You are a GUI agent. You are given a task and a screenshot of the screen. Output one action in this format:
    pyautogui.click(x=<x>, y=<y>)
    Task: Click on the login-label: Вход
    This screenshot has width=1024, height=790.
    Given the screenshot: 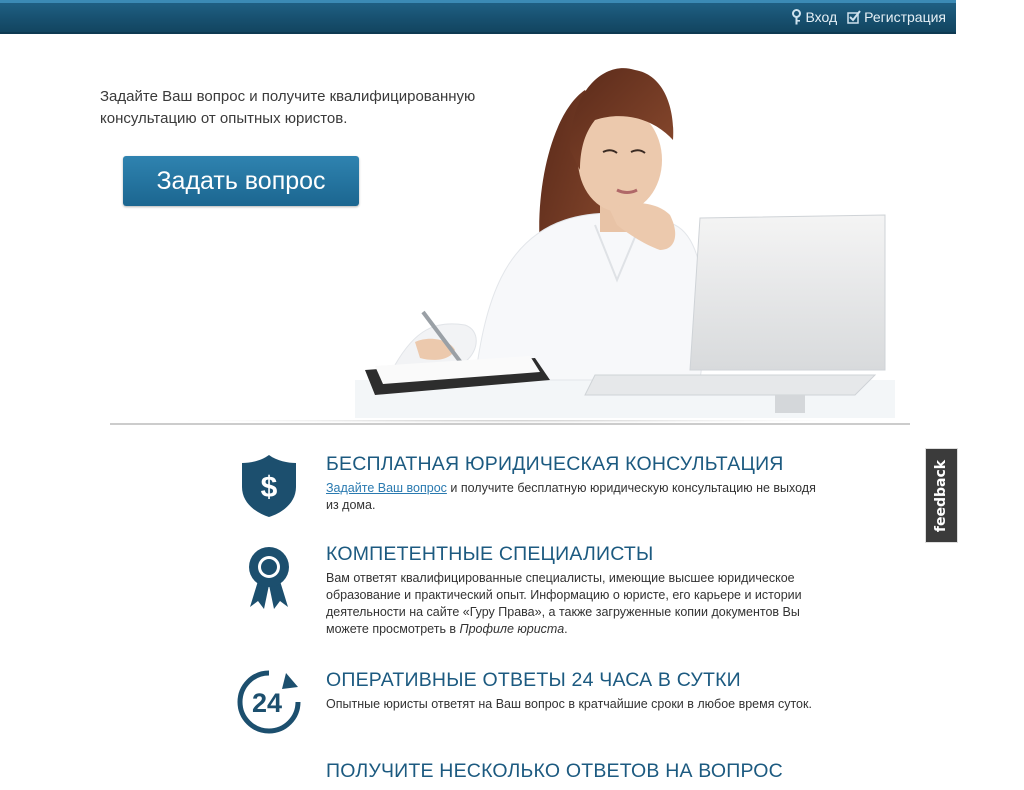 What is the action you would take?
    pyautogui.click(x=821, y=17)
    